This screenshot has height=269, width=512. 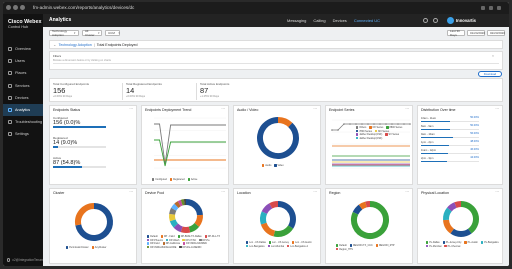 I want to click on legend-item: DP-Wash, so click(x=172, y=240).